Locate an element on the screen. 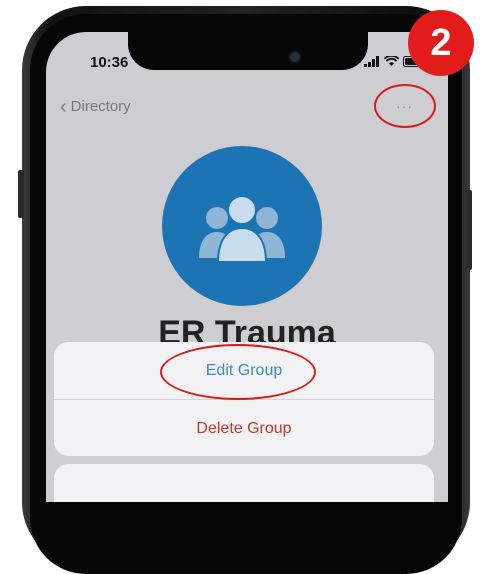 The height and width of the screenshot is (574, 482). delete-group-button: Delete Group is located at coordinates (244, 428).